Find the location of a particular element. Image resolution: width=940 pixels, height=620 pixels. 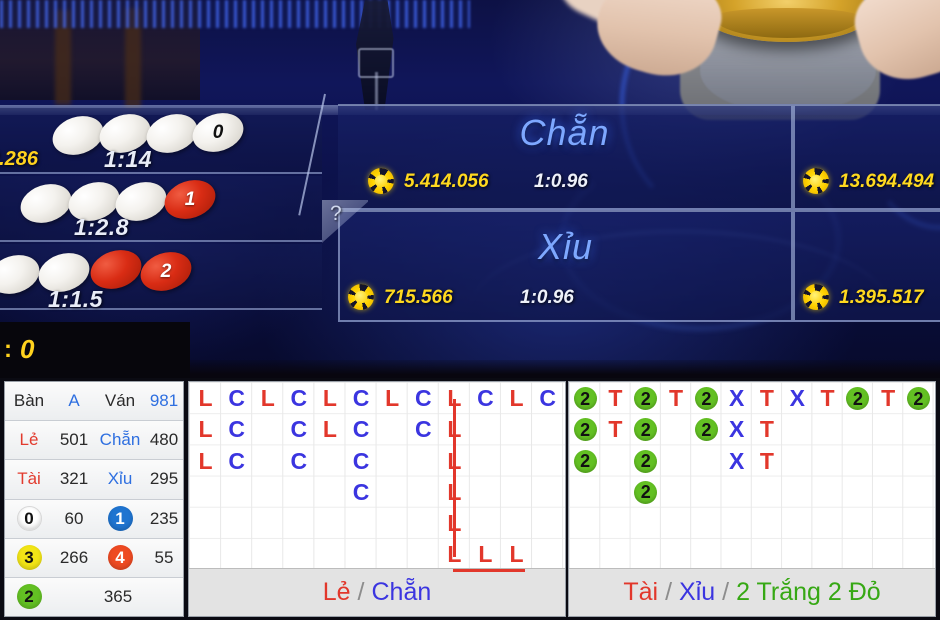

egg-white-labeled: 0 is located at coordinates (218, 132).